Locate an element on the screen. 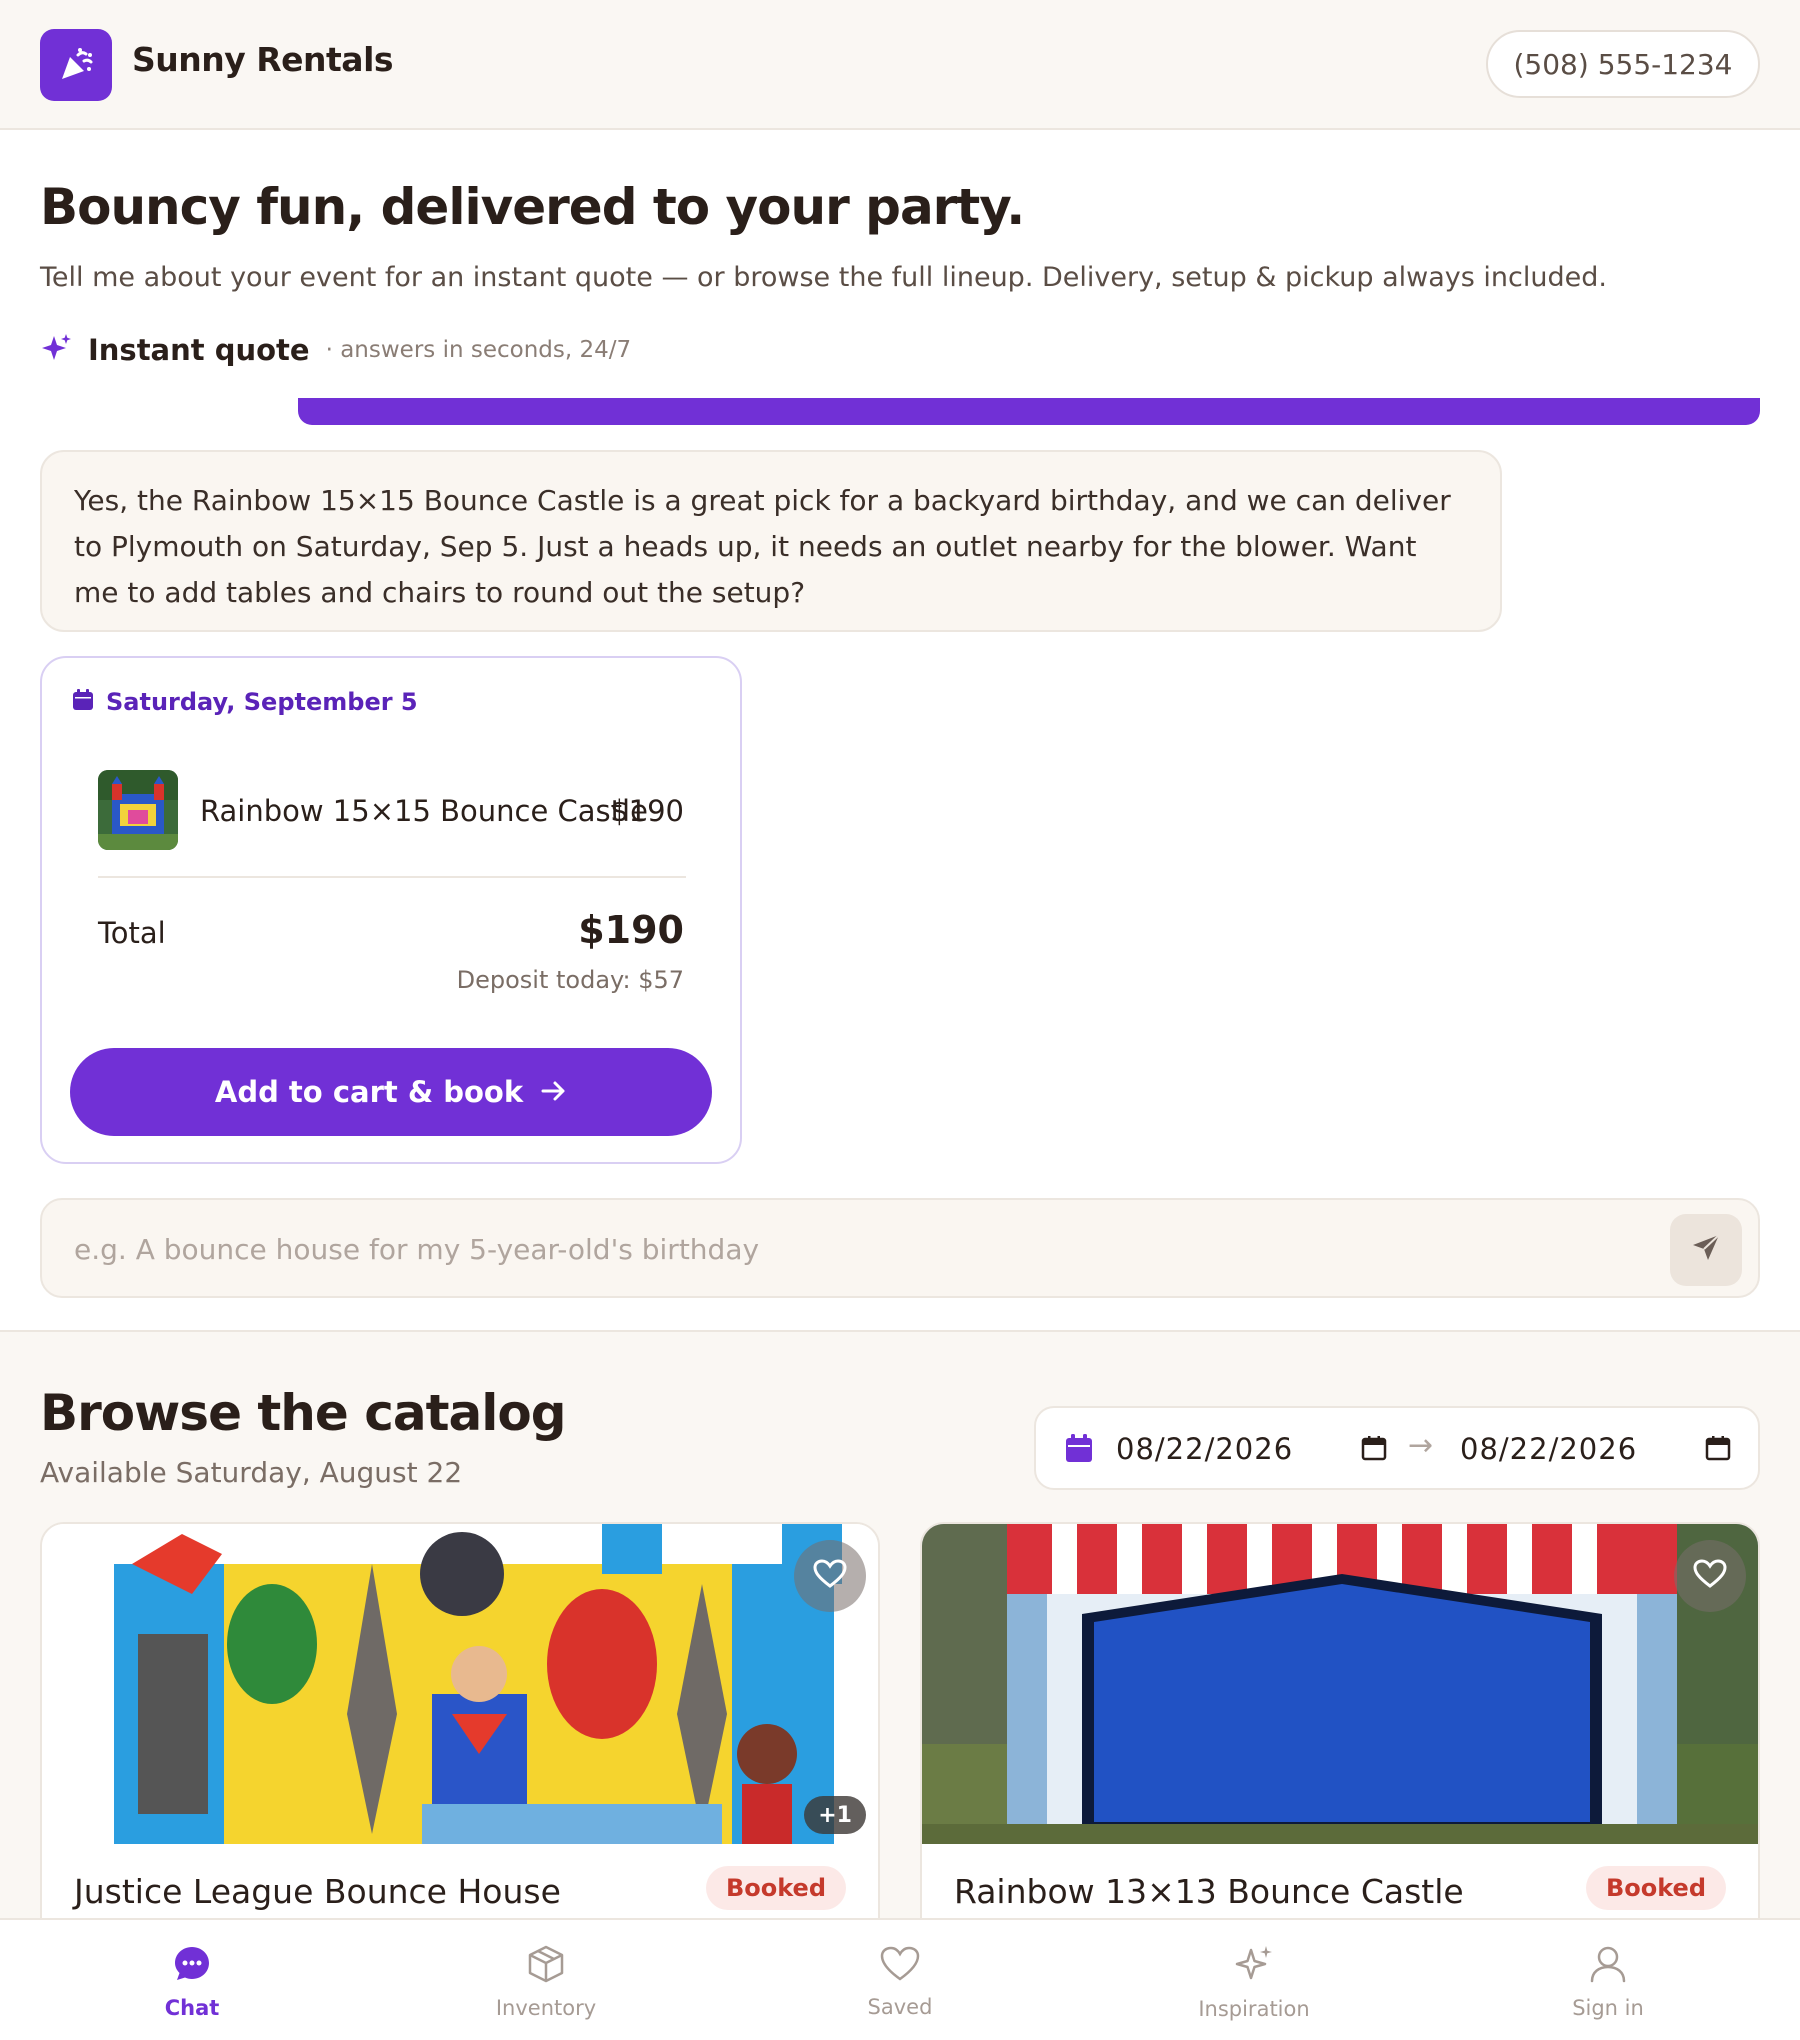 This screenshot has height=2040, width=1800. more-photos-badge: +1 is located at coordinates (835, 1815).